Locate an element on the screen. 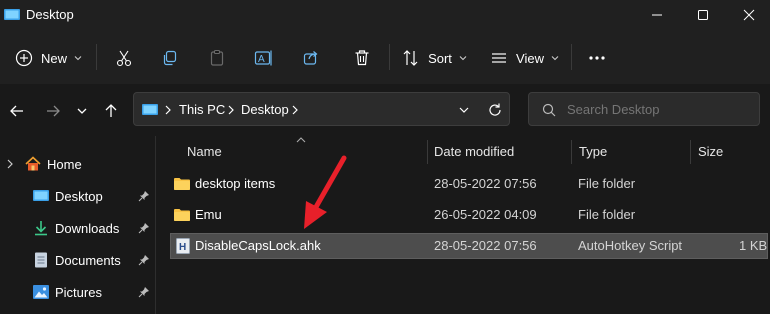 This screenshot has width=770, height=314. rename-icon: A is located at coordinates (263, 58).